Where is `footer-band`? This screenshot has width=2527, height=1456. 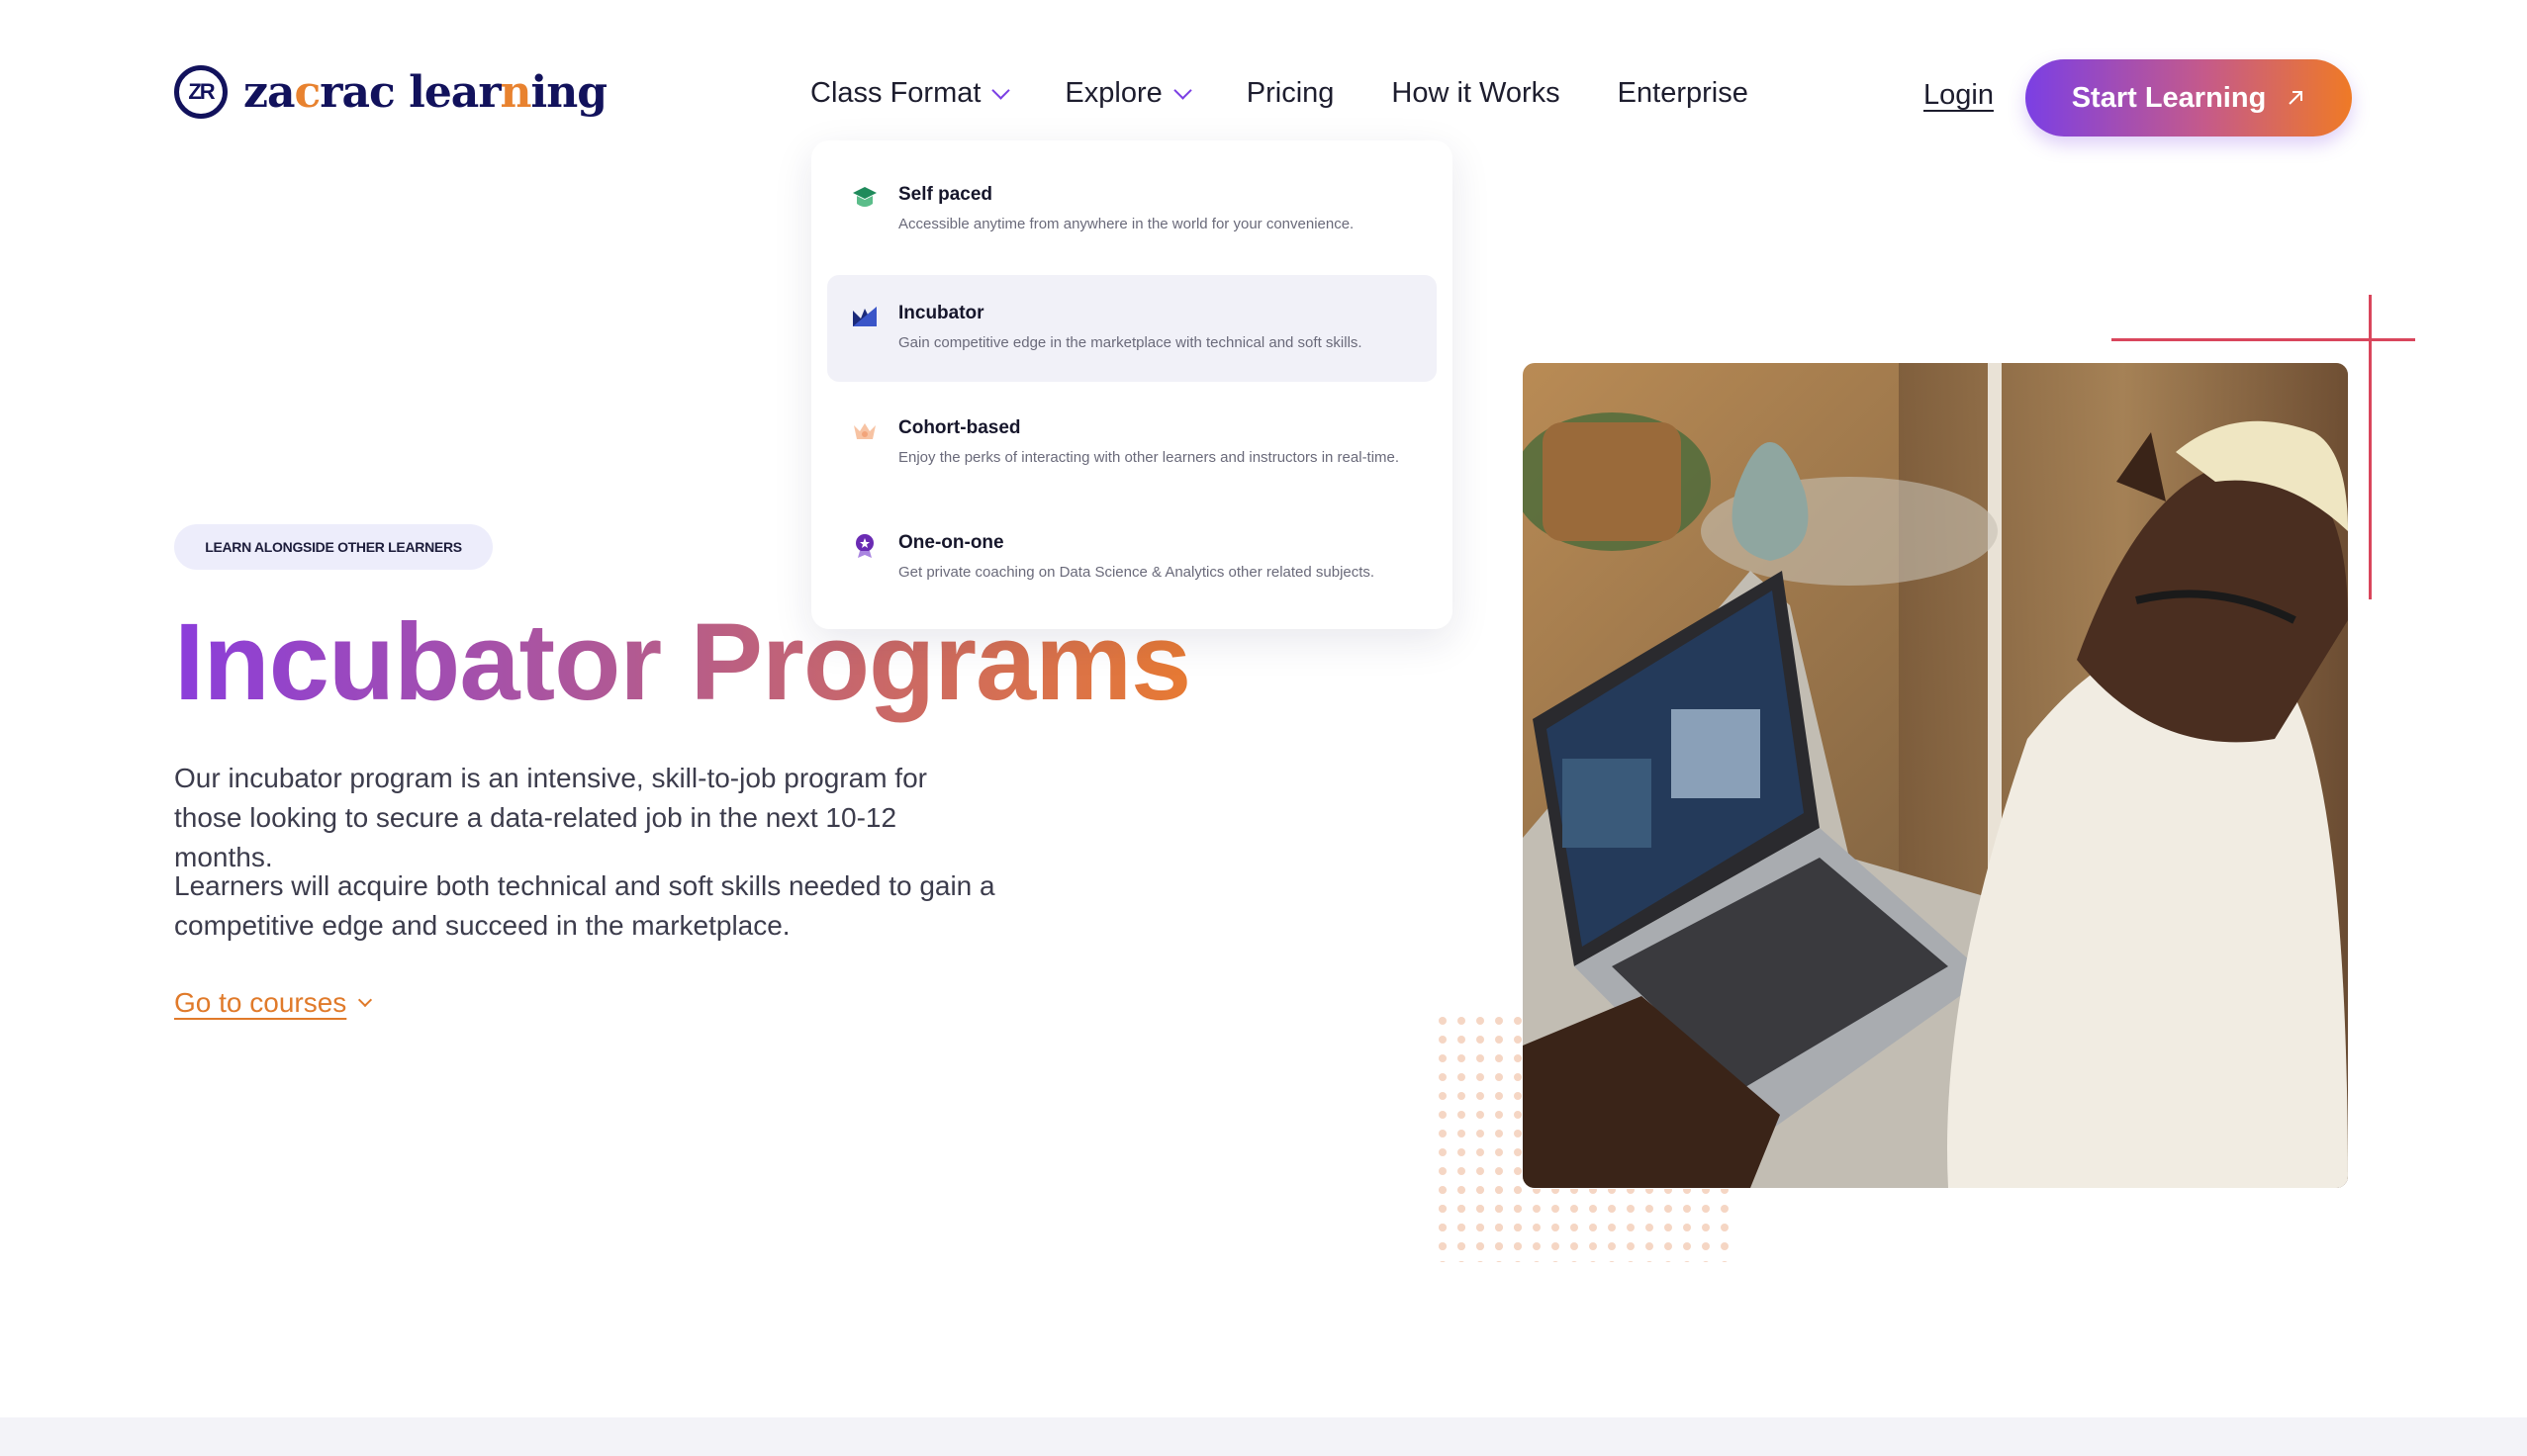 footer-band is located at coordinates (1263, 1436).